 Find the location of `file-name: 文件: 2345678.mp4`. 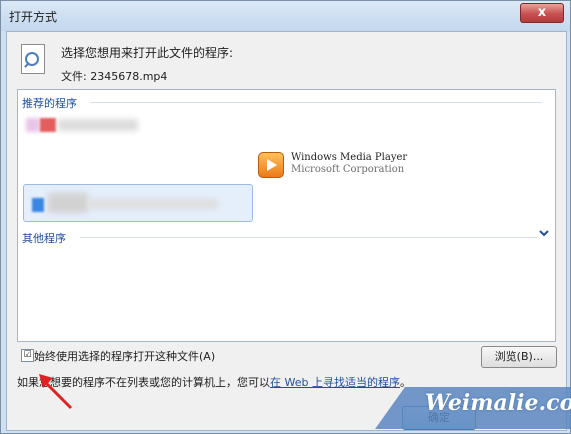

file-name: 文件: 2345678.mp4 is located at coordinates (114, 76).